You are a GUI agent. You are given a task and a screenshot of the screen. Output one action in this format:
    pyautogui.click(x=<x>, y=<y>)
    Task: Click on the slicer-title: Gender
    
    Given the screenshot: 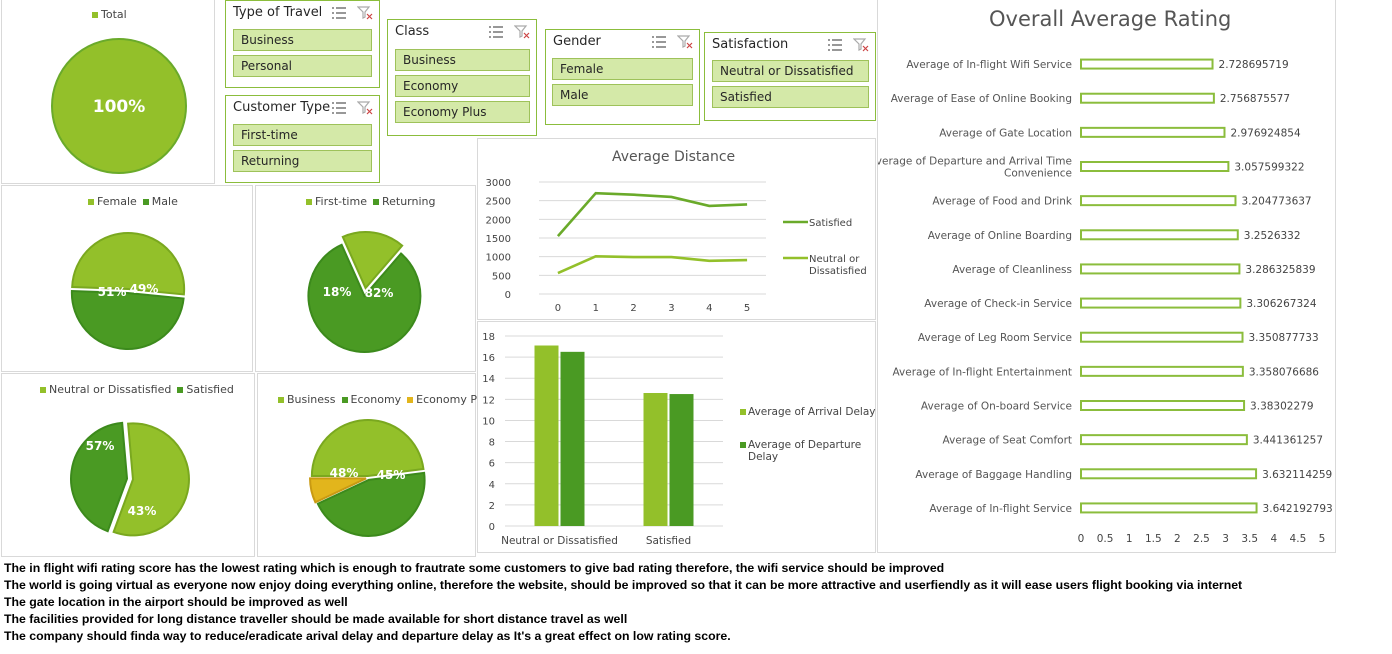 What is the action you would take?
    pyautogui.click(x=577, y=41)
    